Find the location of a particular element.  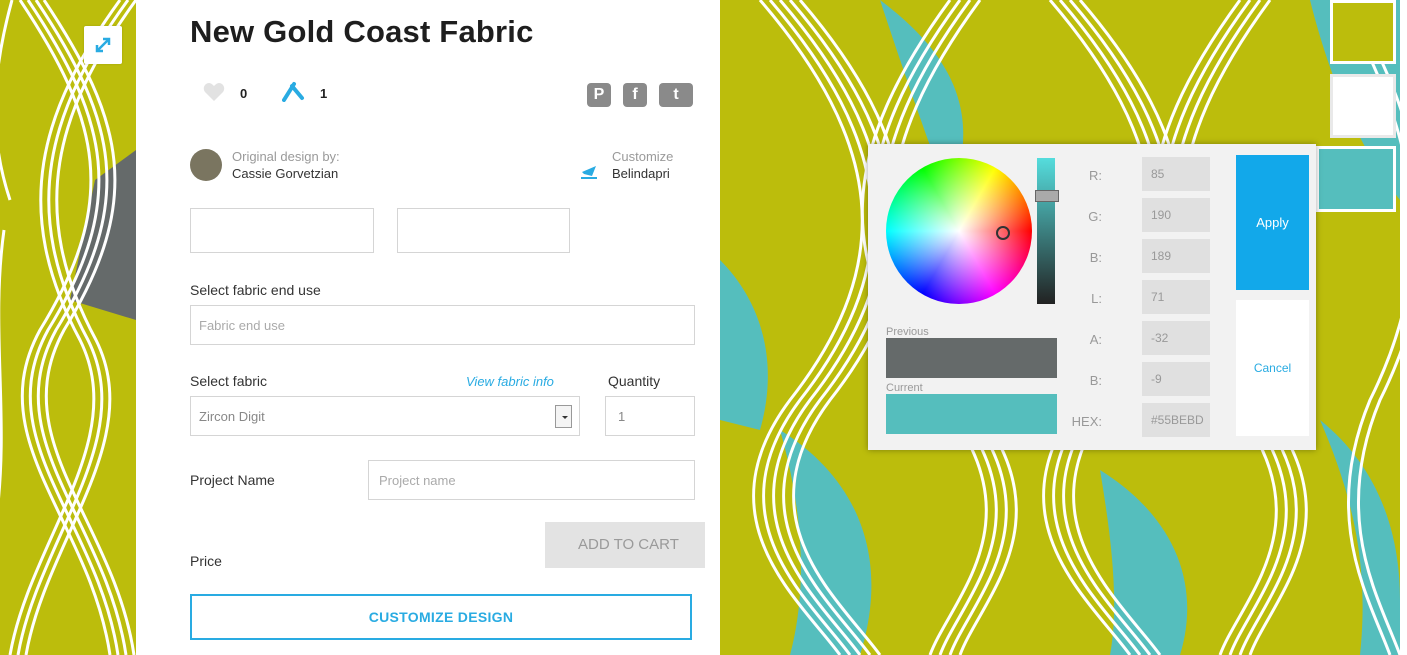

fabric-select: Zircon Digit is located at coordinates (385, 416).